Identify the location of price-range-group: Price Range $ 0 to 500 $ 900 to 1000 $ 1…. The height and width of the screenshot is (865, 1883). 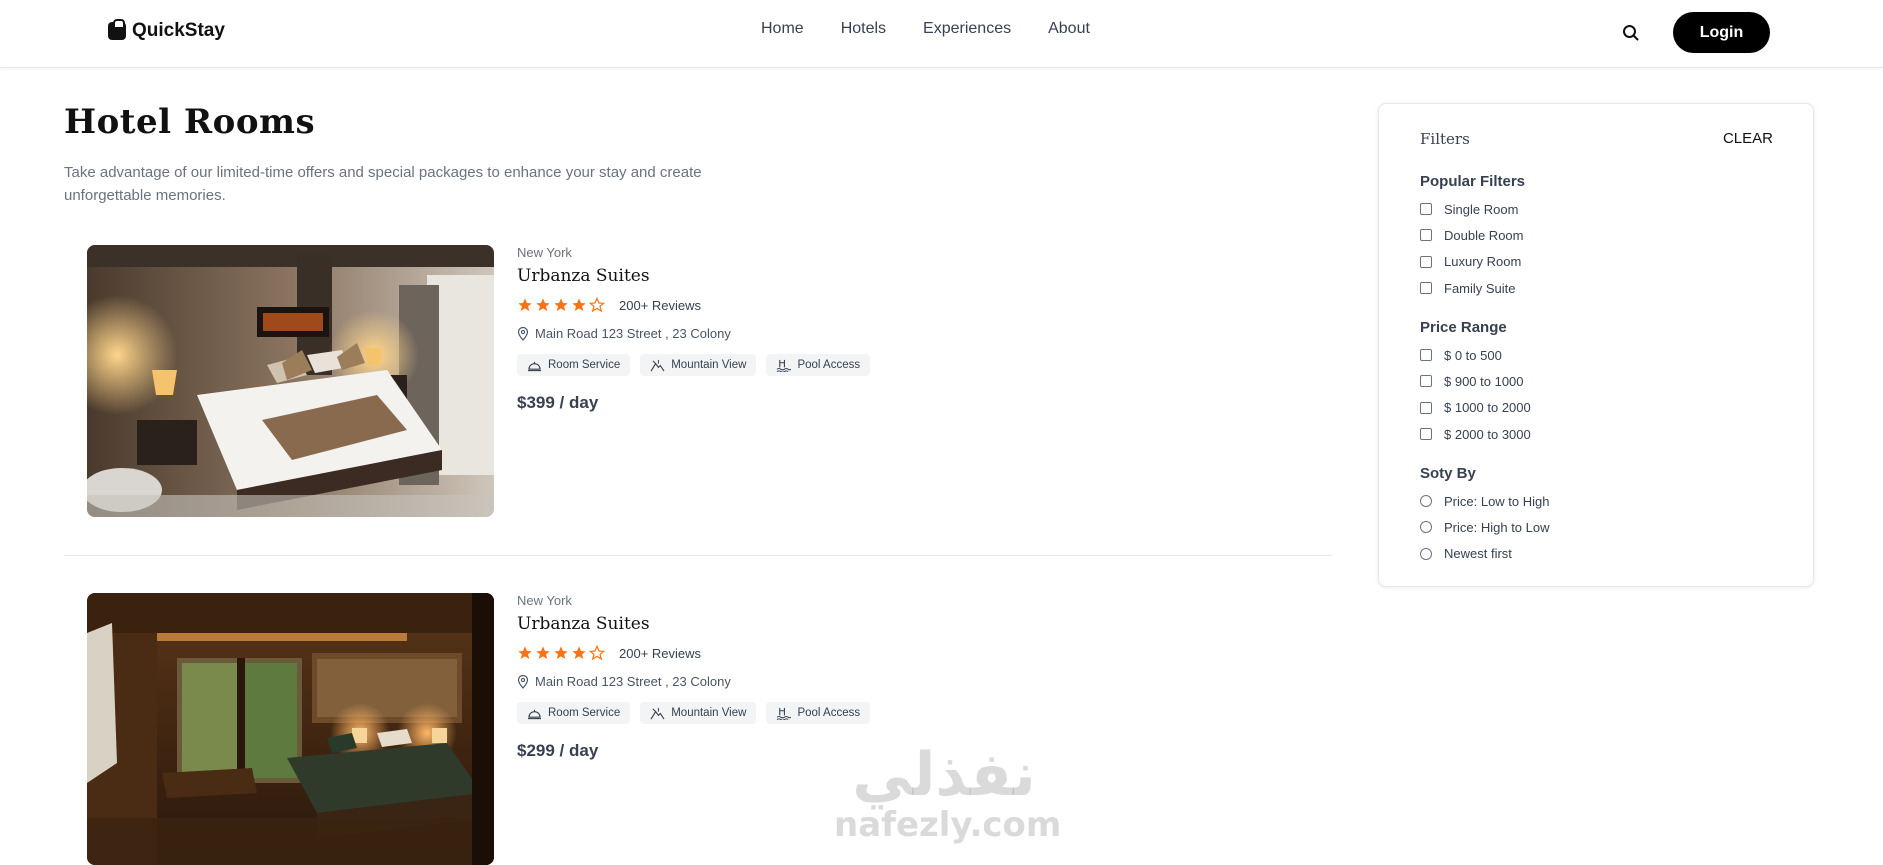
(1475, 383).